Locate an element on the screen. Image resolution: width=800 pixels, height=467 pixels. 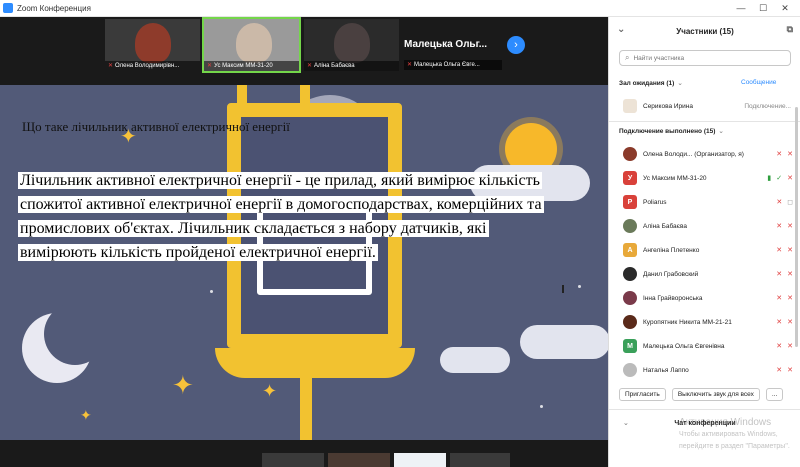
window-title: Zoom Конференция is located at coordinates (54, 8).